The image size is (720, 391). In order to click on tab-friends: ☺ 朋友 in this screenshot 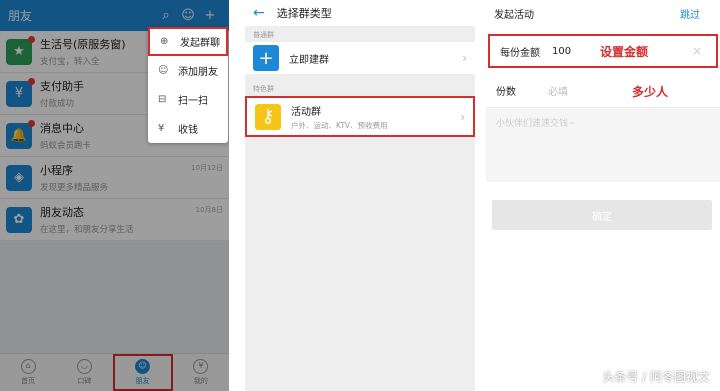, I will do `click(142, 372)`.